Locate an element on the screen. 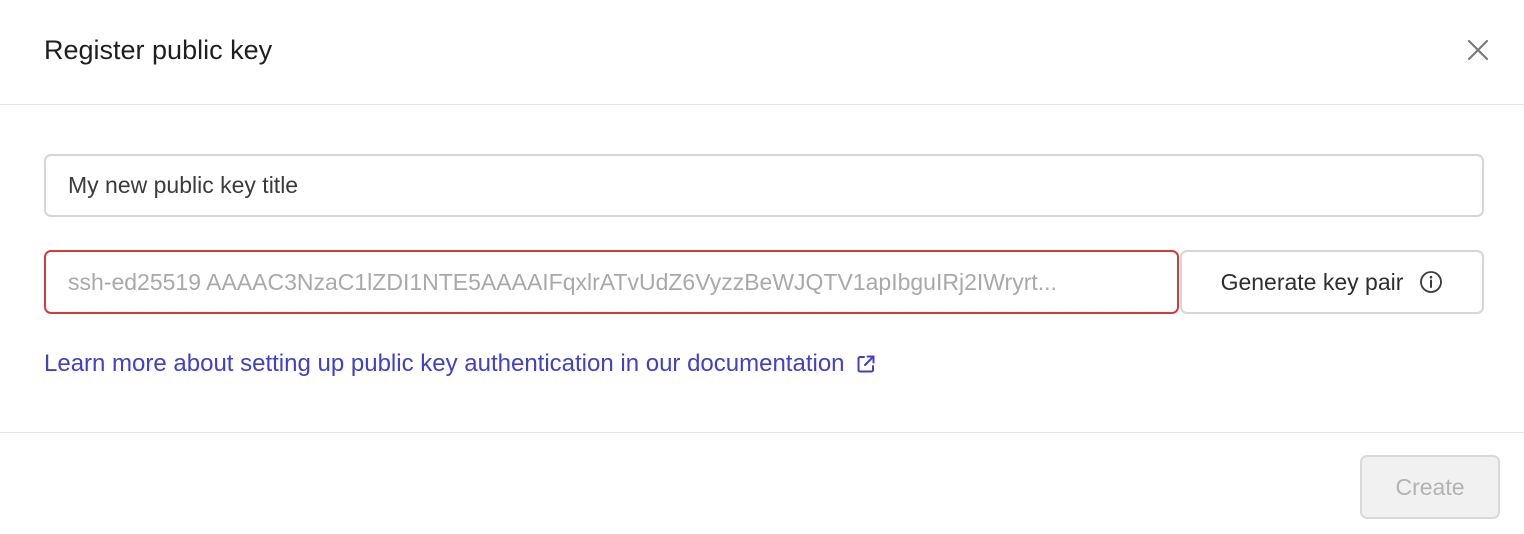  public-key-input is located at coordinates (611, 282).